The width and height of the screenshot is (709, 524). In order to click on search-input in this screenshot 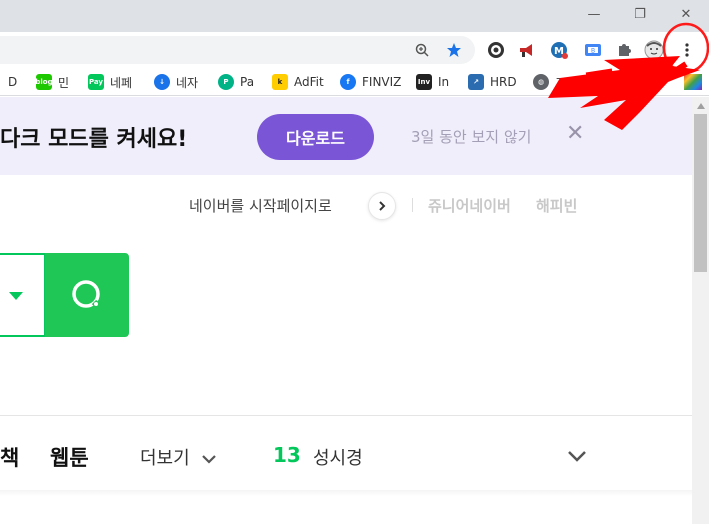, I will do `click(23, 295)`.